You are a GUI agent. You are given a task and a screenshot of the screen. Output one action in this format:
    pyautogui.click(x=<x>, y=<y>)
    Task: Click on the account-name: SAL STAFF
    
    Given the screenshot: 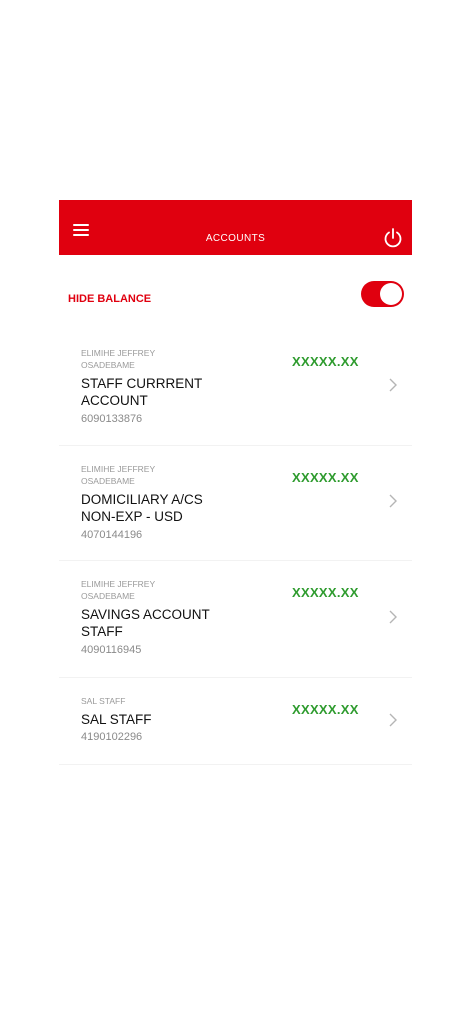 What is the action you would take?
    pyautogui.click(x=116, y=719)
    